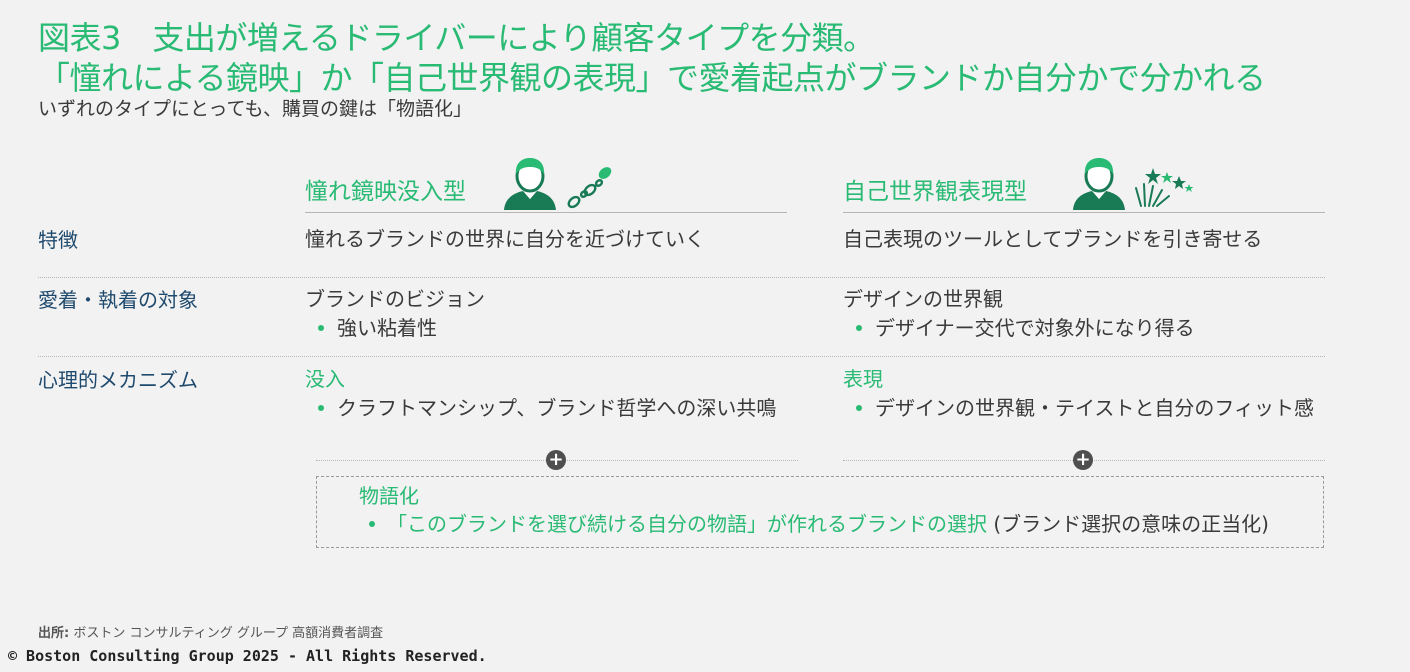 This screenshot has height=672, width=1410. I want to click on column-header-aspiration: 憧れ鏡映没入型, so click(546, 181).